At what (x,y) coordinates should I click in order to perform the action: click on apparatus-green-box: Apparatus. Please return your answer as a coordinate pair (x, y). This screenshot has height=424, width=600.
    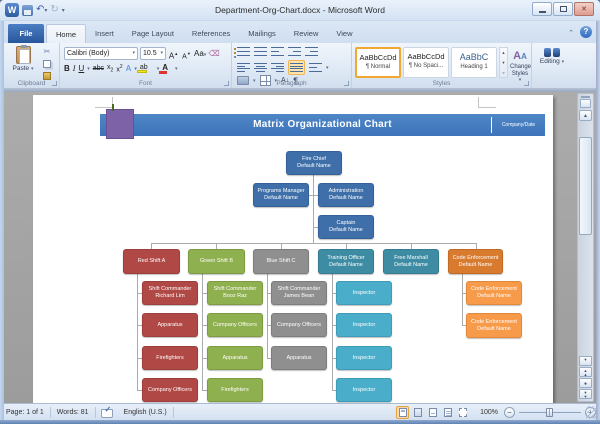
    Looking at the image, I should click on (235, 358).